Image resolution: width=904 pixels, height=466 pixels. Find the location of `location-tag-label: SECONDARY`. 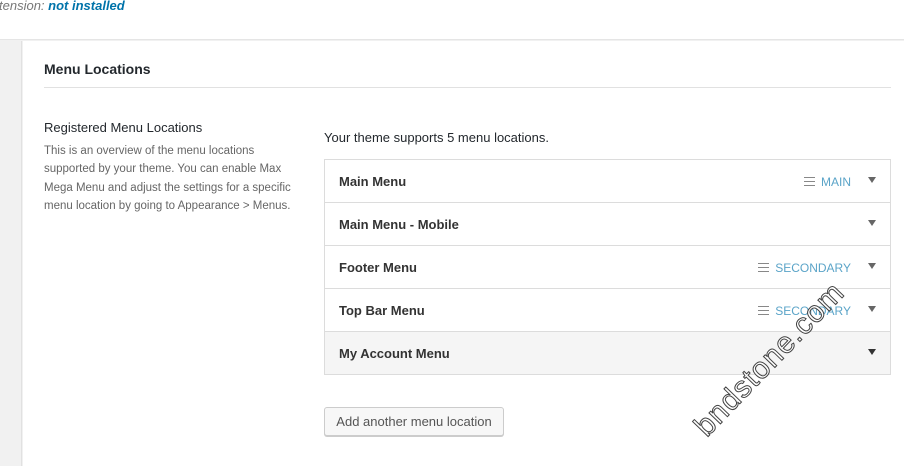

location-tag-label: SECONDARY is located at coordinates (813, 268).